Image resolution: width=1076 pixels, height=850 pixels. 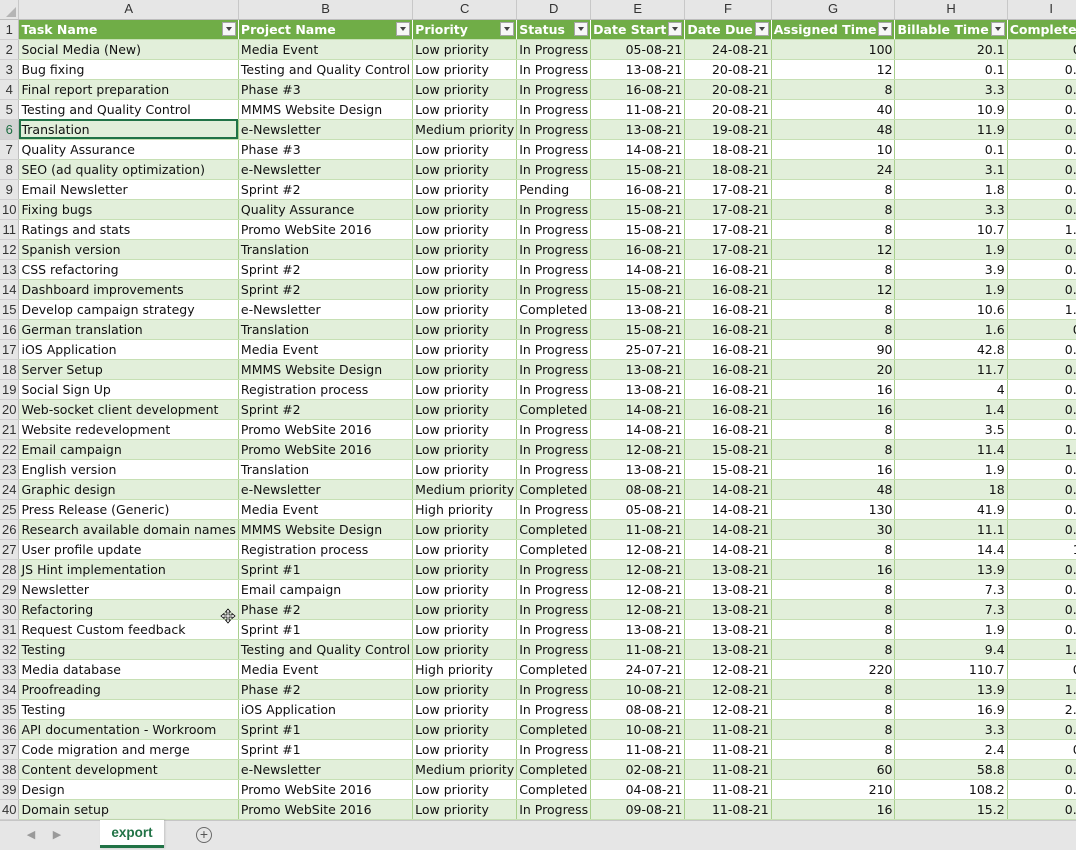 I want to click on table-cell: Final report preparation, so click(x=128, y=89).